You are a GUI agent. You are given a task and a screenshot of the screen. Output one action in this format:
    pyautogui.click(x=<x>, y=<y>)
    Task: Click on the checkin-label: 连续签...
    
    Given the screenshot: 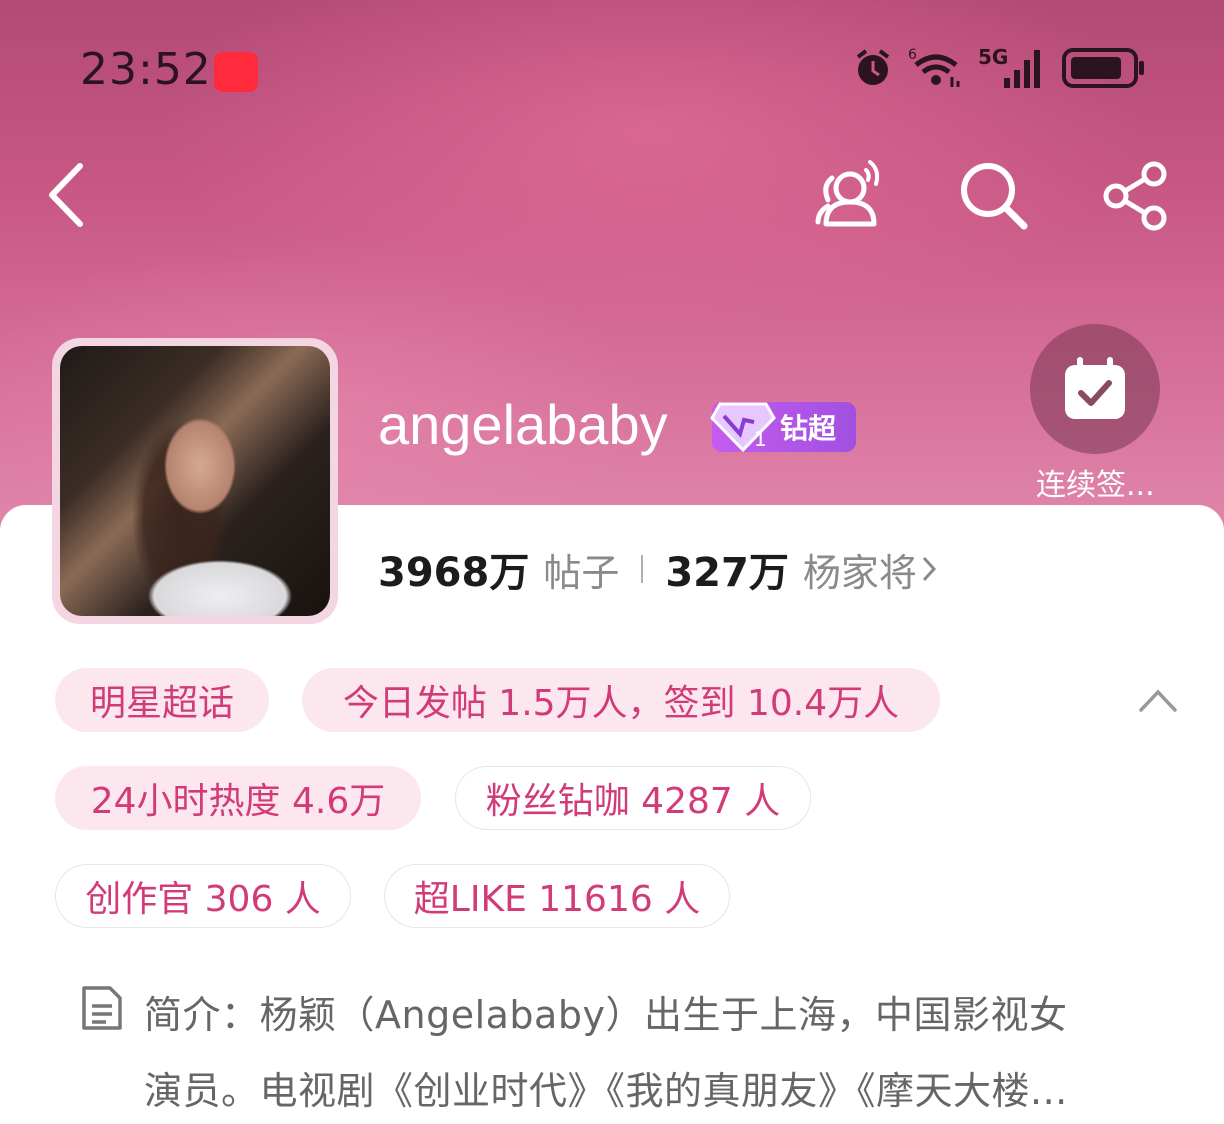 What is the action you would take?
    pyautogui.click(x=1095, y=485)
    